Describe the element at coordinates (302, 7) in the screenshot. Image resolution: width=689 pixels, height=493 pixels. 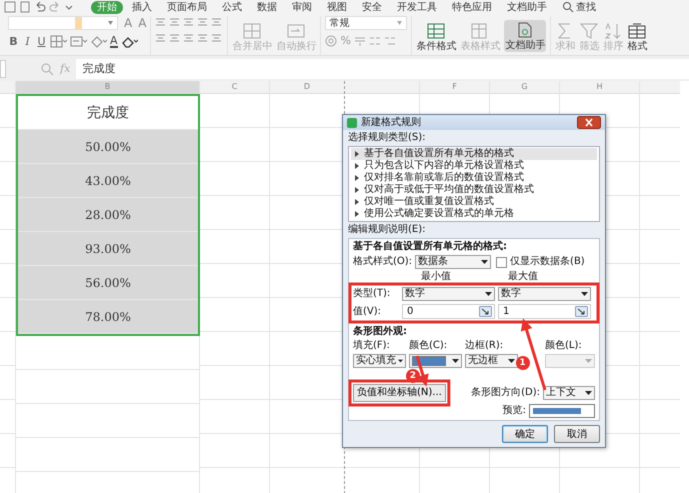
I see `ribbon-tab: 审阅` at that location.